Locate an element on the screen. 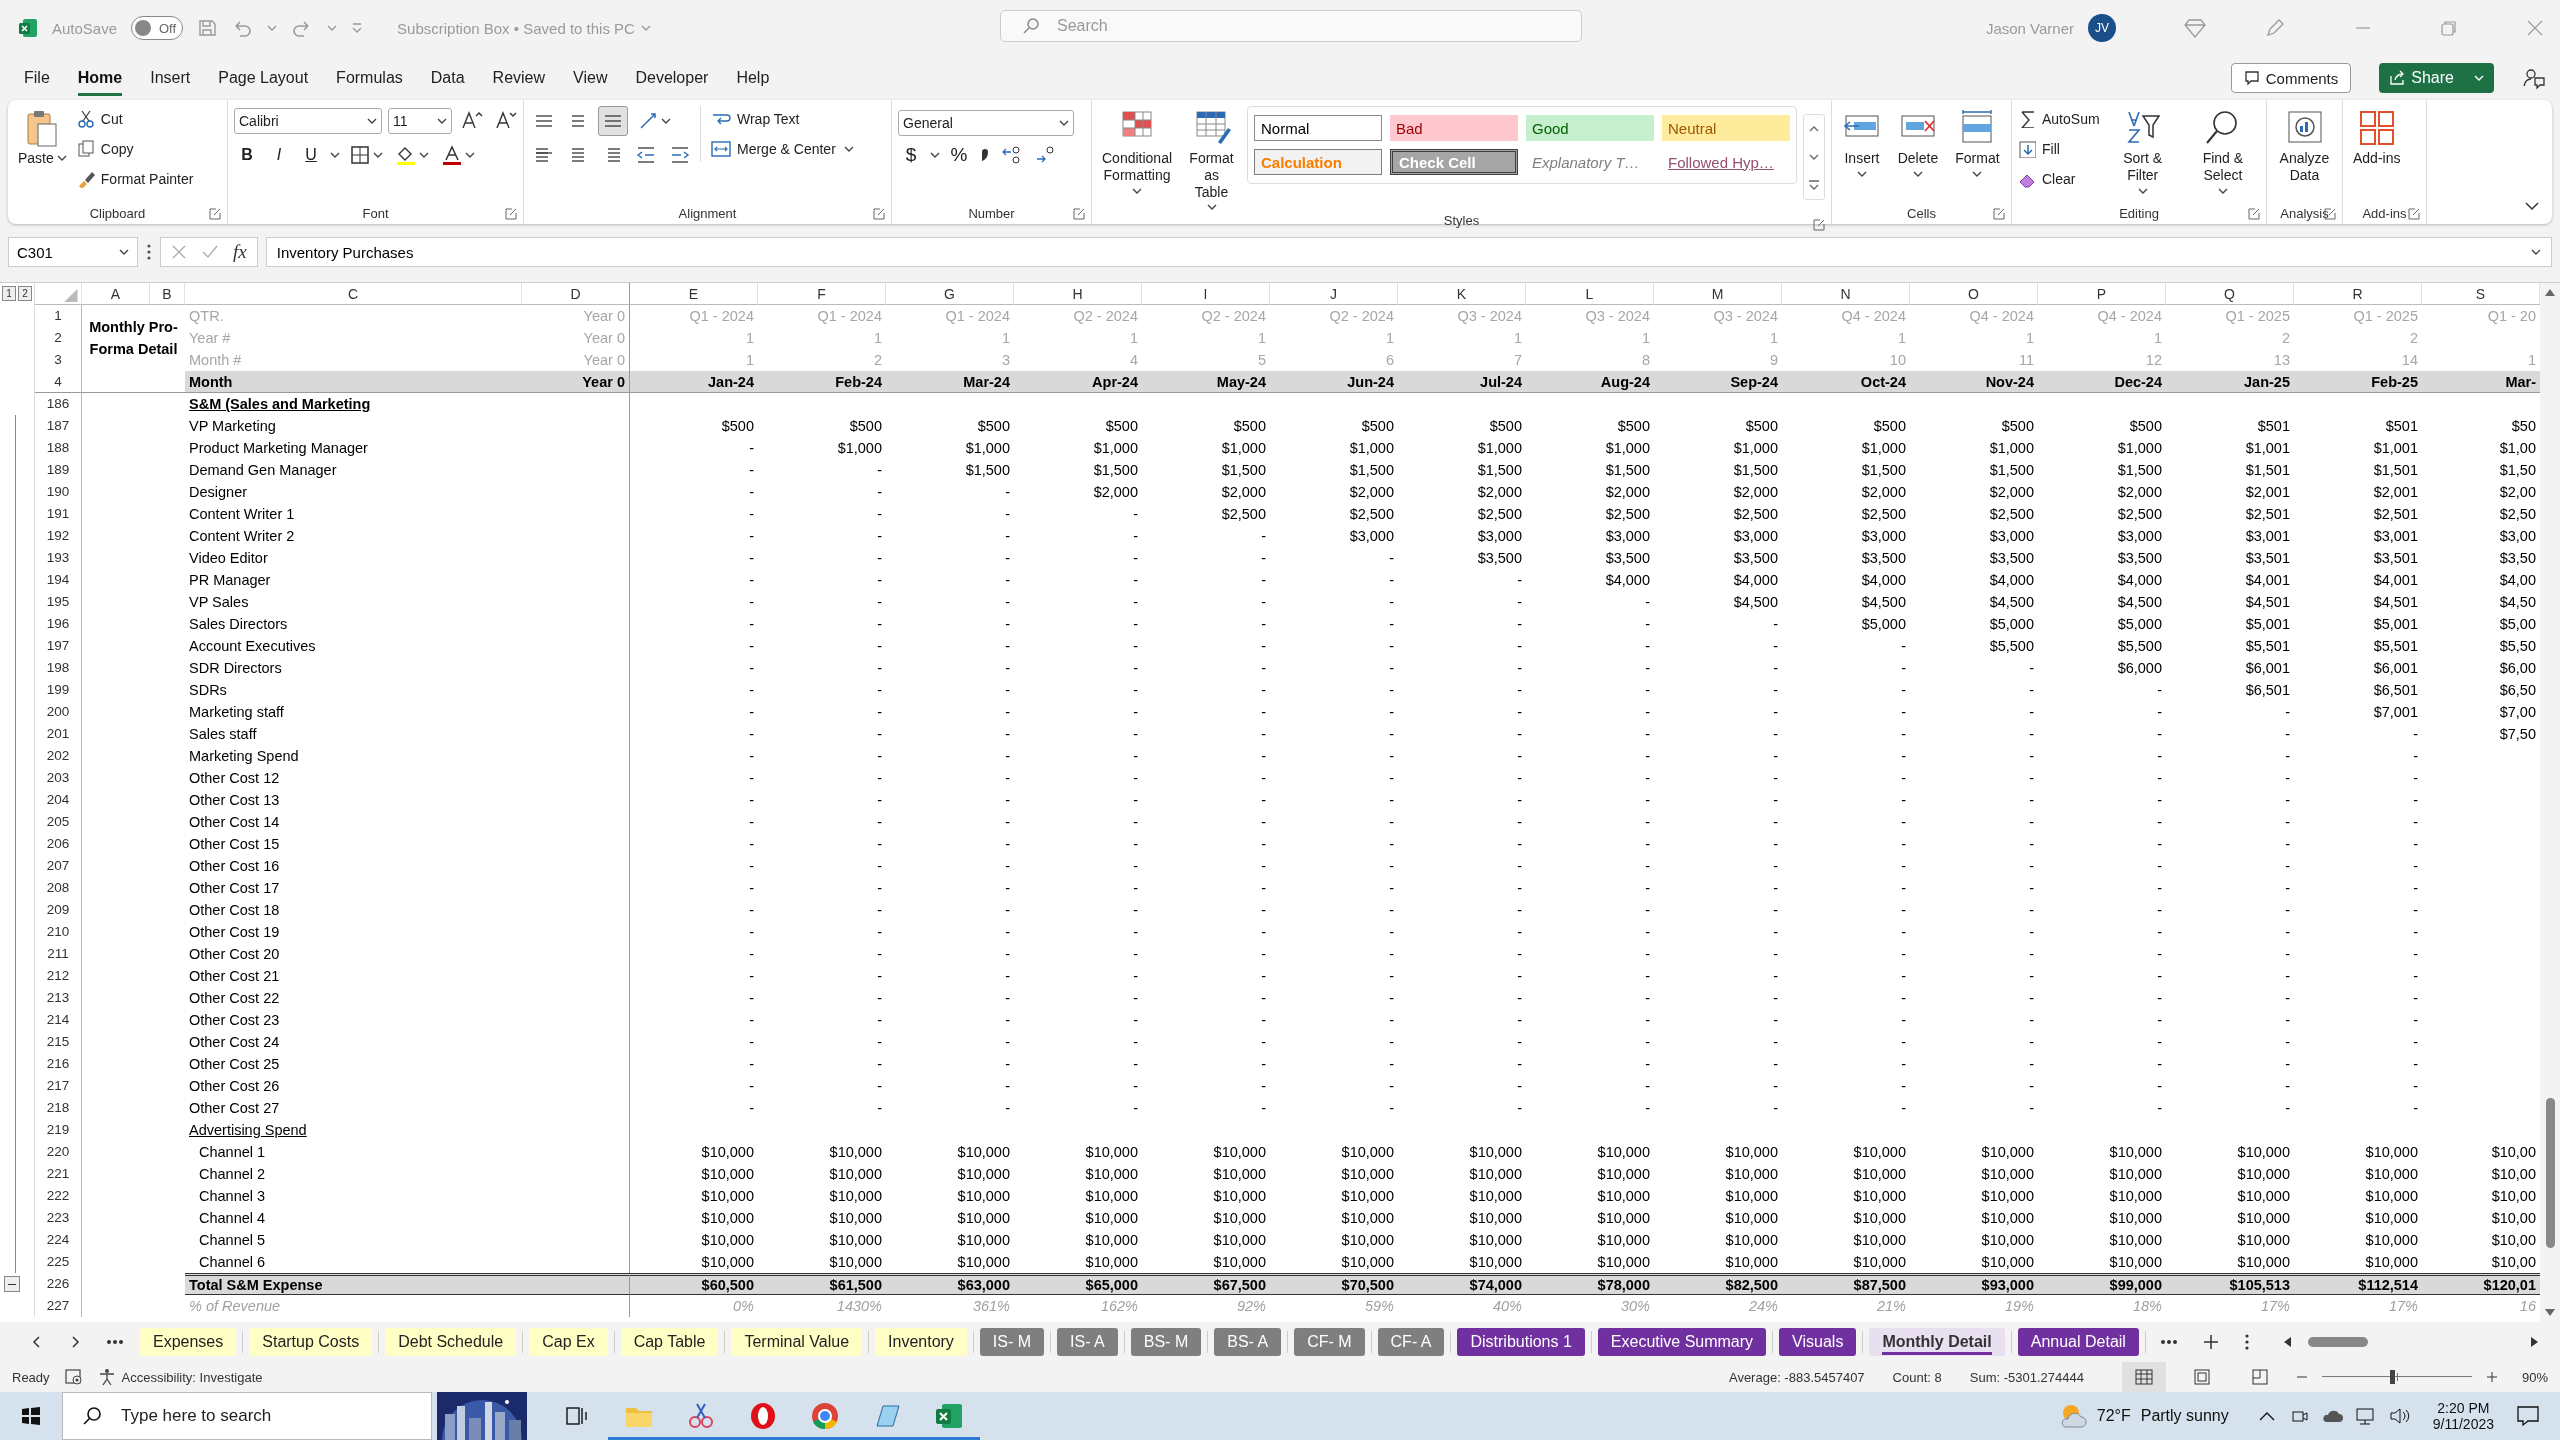  sheet-tab: Cap Ex is located at coordinates (568, 1342).